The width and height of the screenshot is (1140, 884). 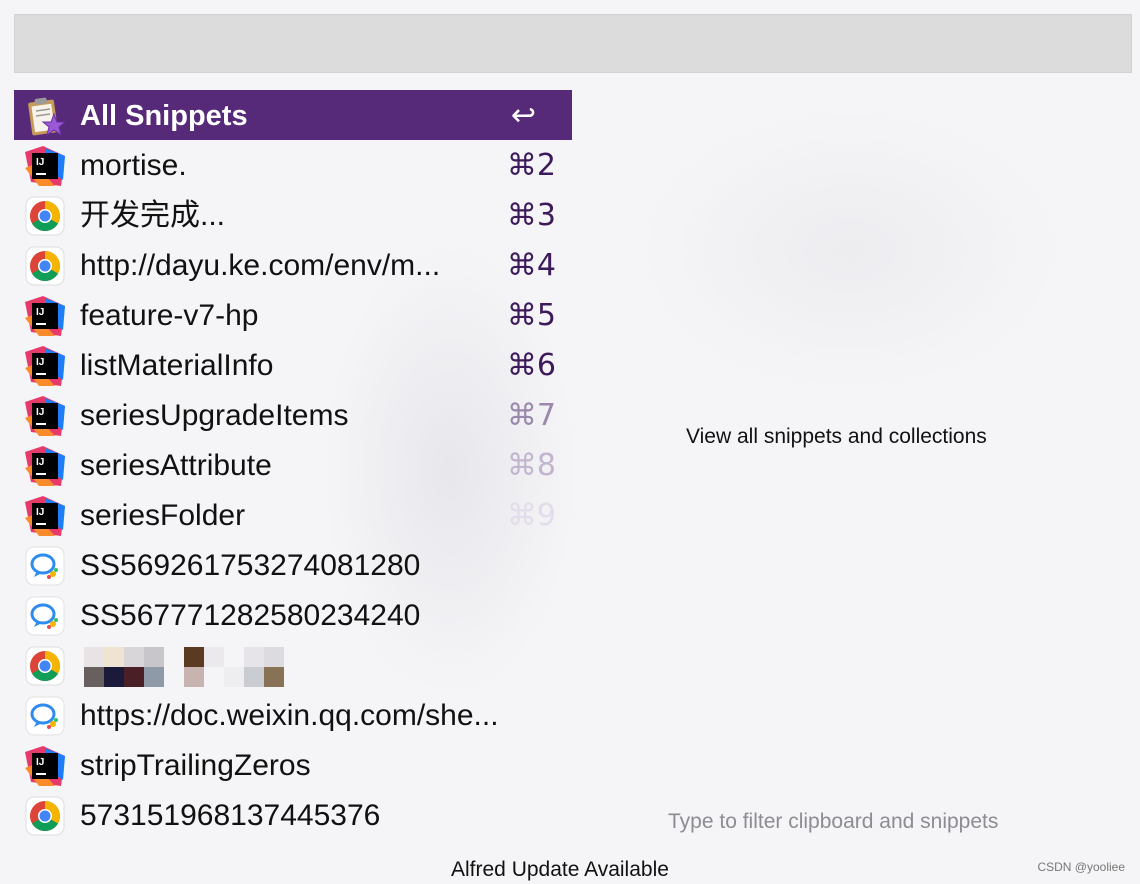 I want to click on result-row: 573151968137445376, so click(x=293, y=815).